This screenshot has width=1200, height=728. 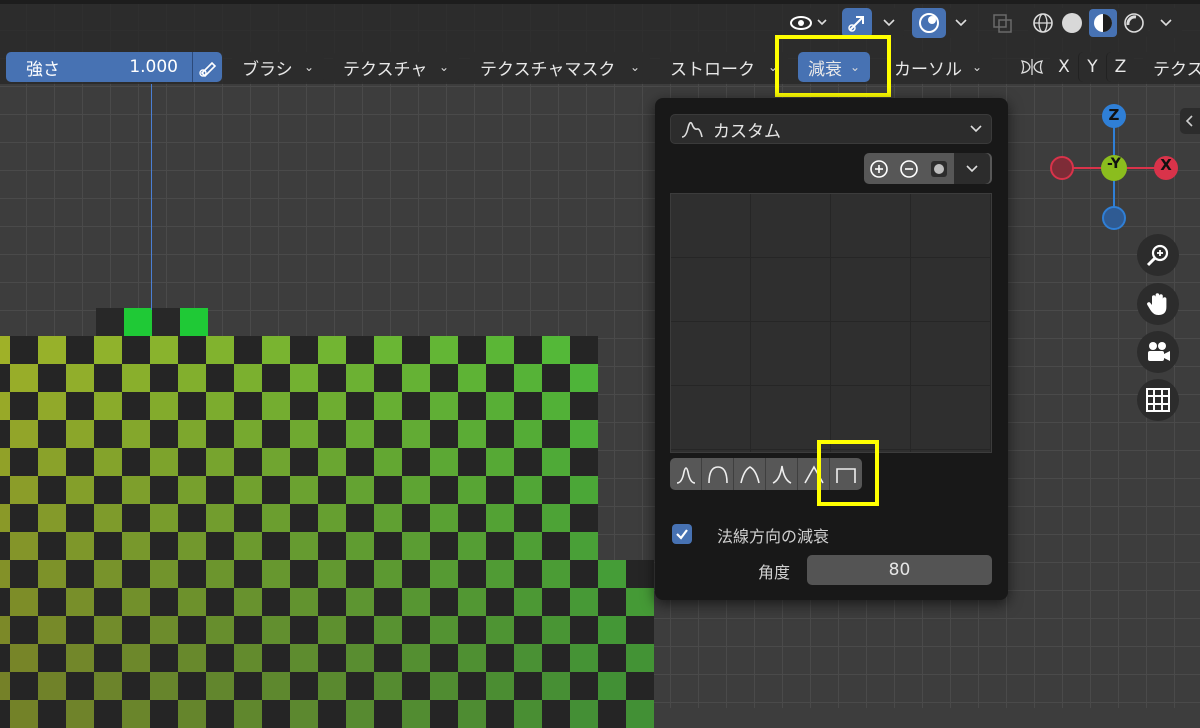 I want to click on rendered-shading-icon, so click(x=1134, y=23).